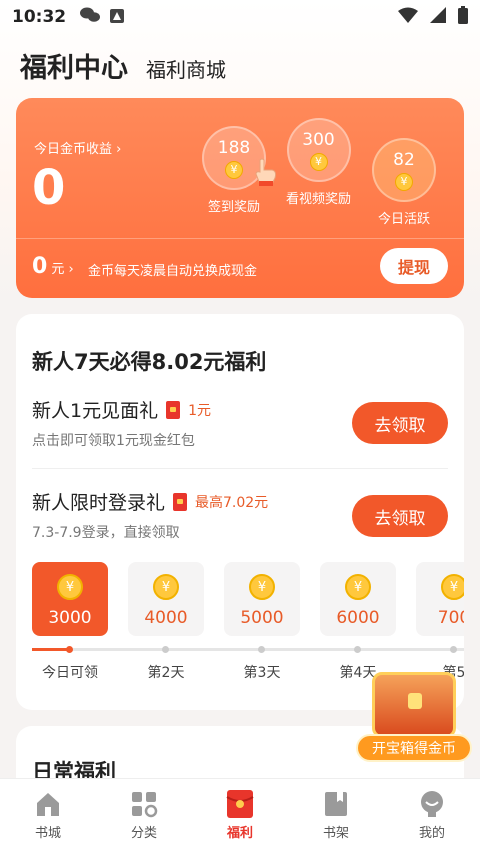 This screenshot has width=480, height=852. I want to click on day-3-value: 5000, so click(262, 618).